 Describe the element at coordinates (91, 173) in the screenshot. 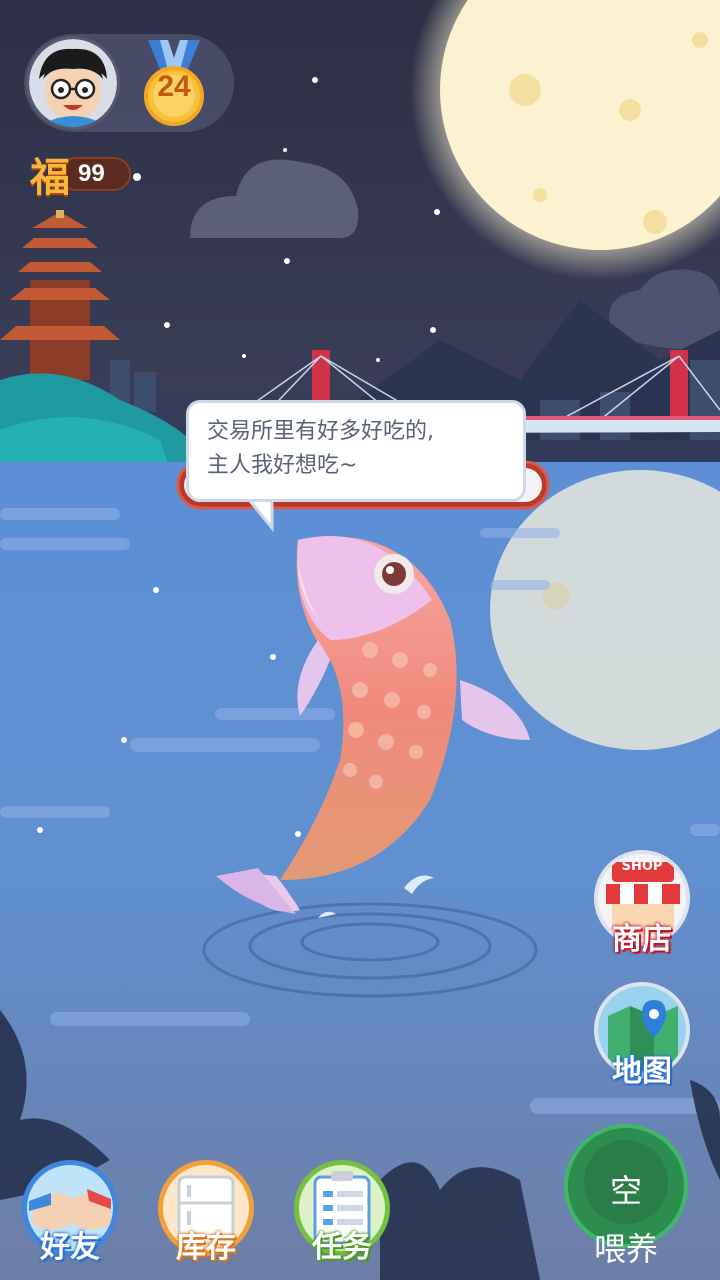

I see `fu-count: 99` at that location.